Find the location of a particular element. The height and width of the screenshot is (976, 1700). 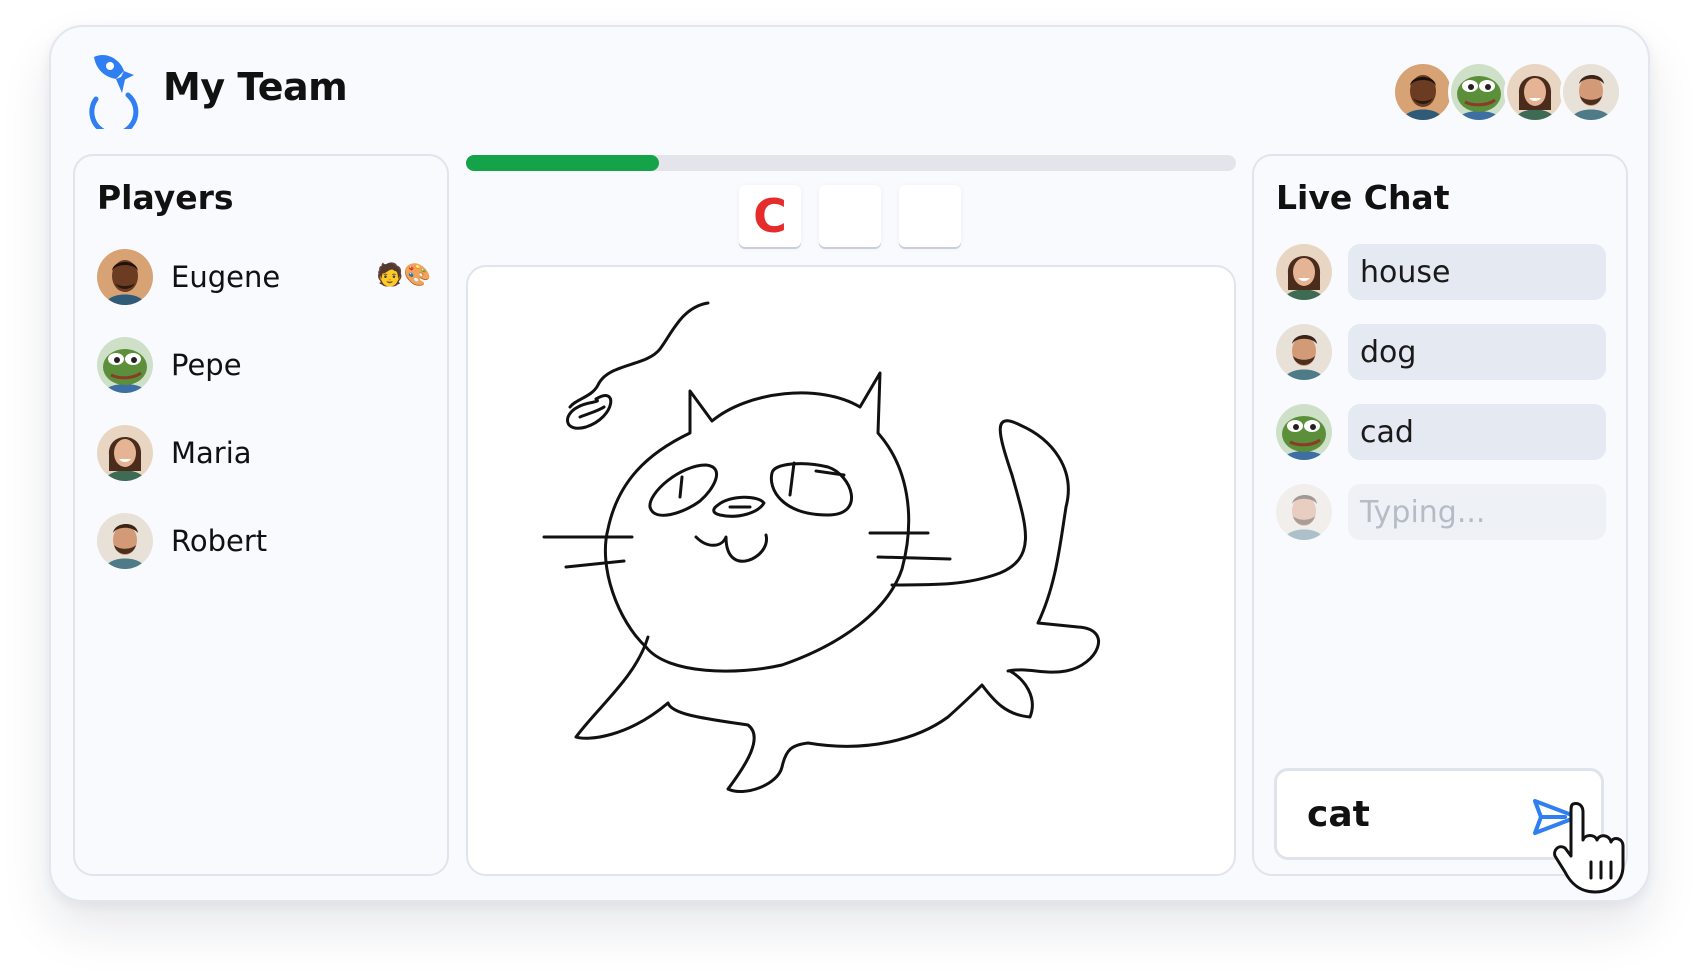

player-row-robert: Robert is located at coordinates (264, 541).